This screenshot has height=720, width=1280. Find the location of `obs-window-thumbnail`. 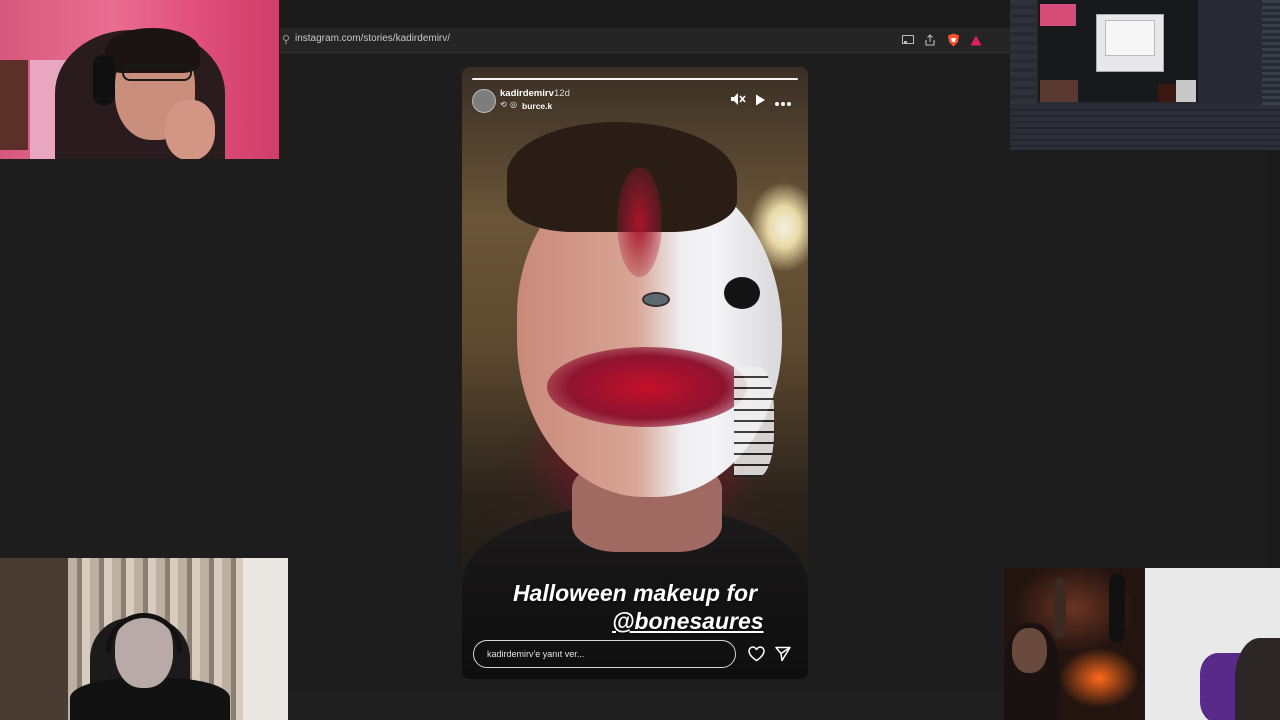

obs-window-thumbnail is located at coordinates (1145, 75).